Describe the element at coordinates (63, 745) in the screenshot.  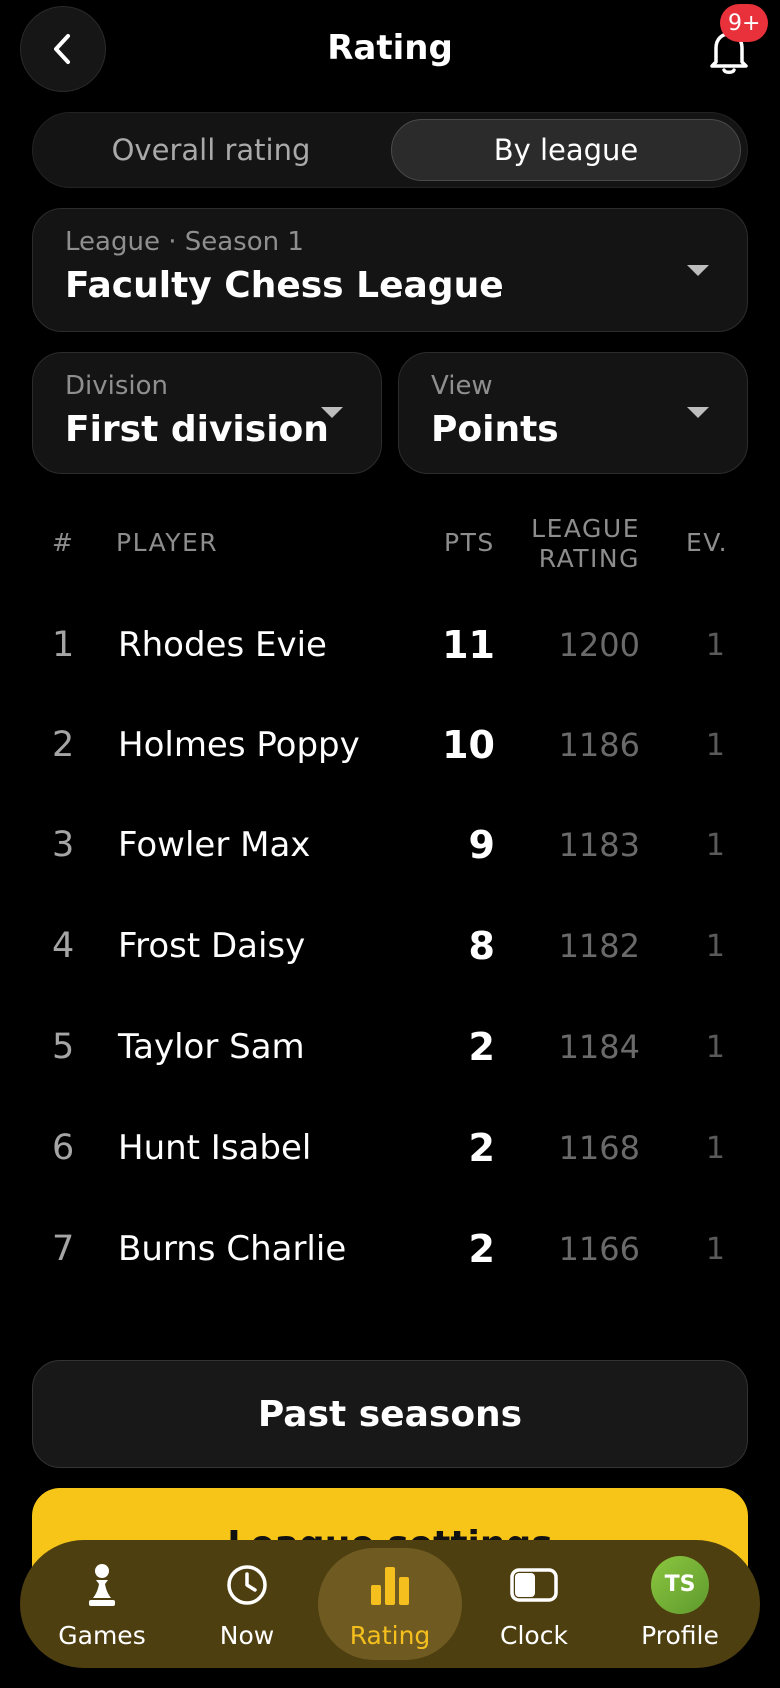
I see `rank-cell: 2` at that location.